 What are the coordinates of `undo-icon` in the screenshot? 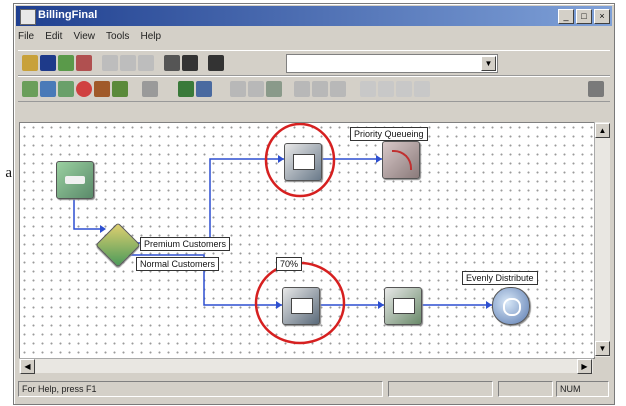 It's located at (320, 89).